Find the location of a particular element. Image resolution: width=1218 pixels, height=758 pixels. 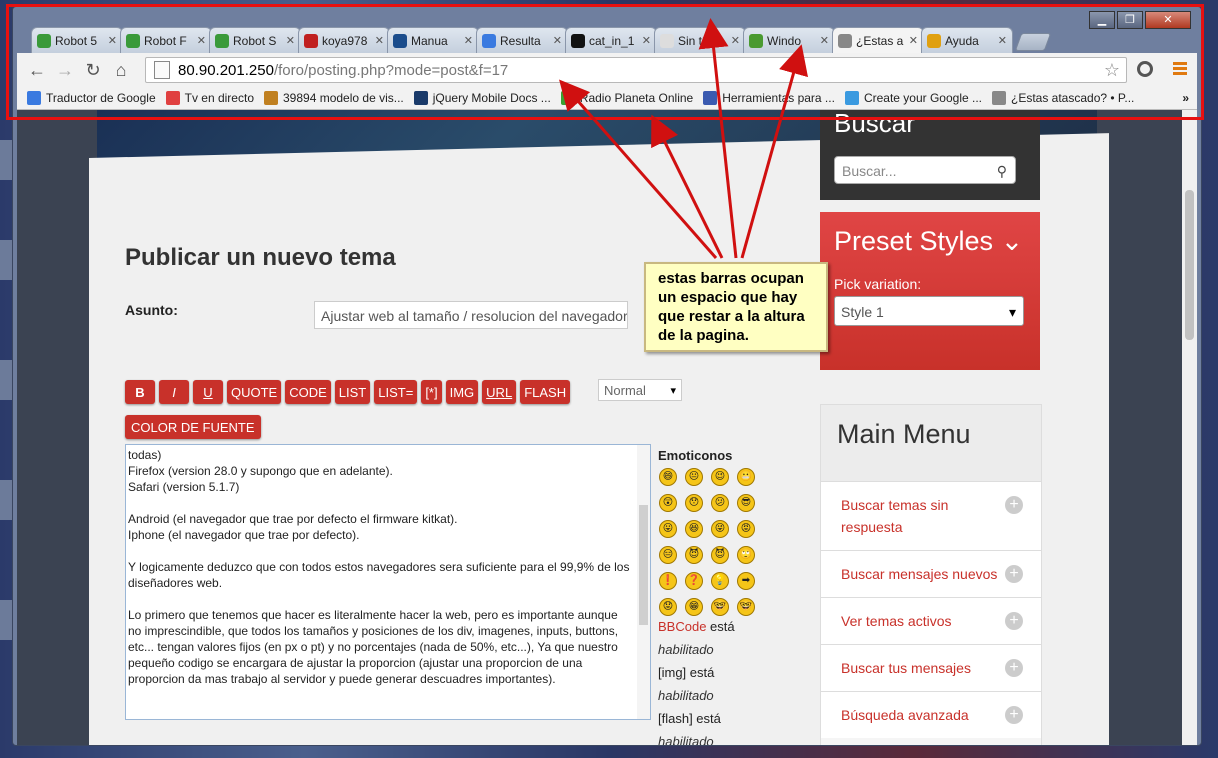

browser-tab: Robot 5 ✕ is located at coordinates (77, 40).